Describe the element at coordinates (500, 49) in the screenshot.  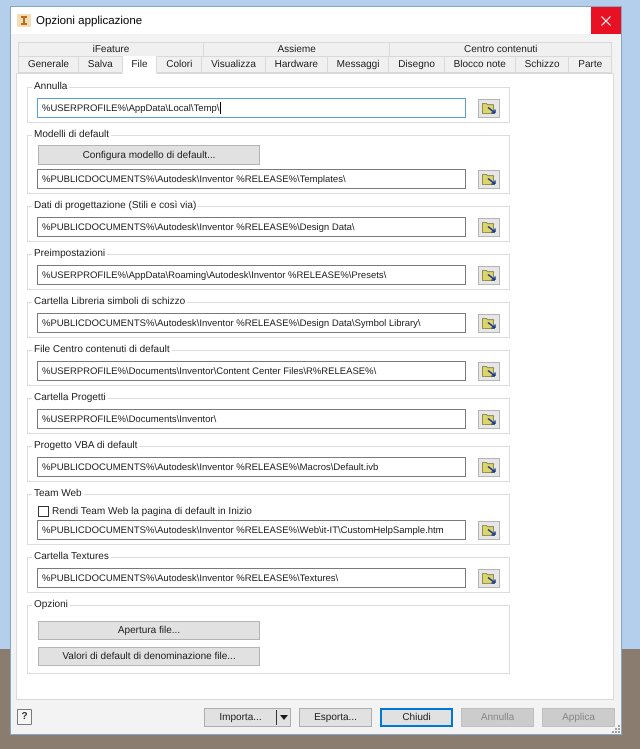
I see `tab: Centro contenuti` at that location.